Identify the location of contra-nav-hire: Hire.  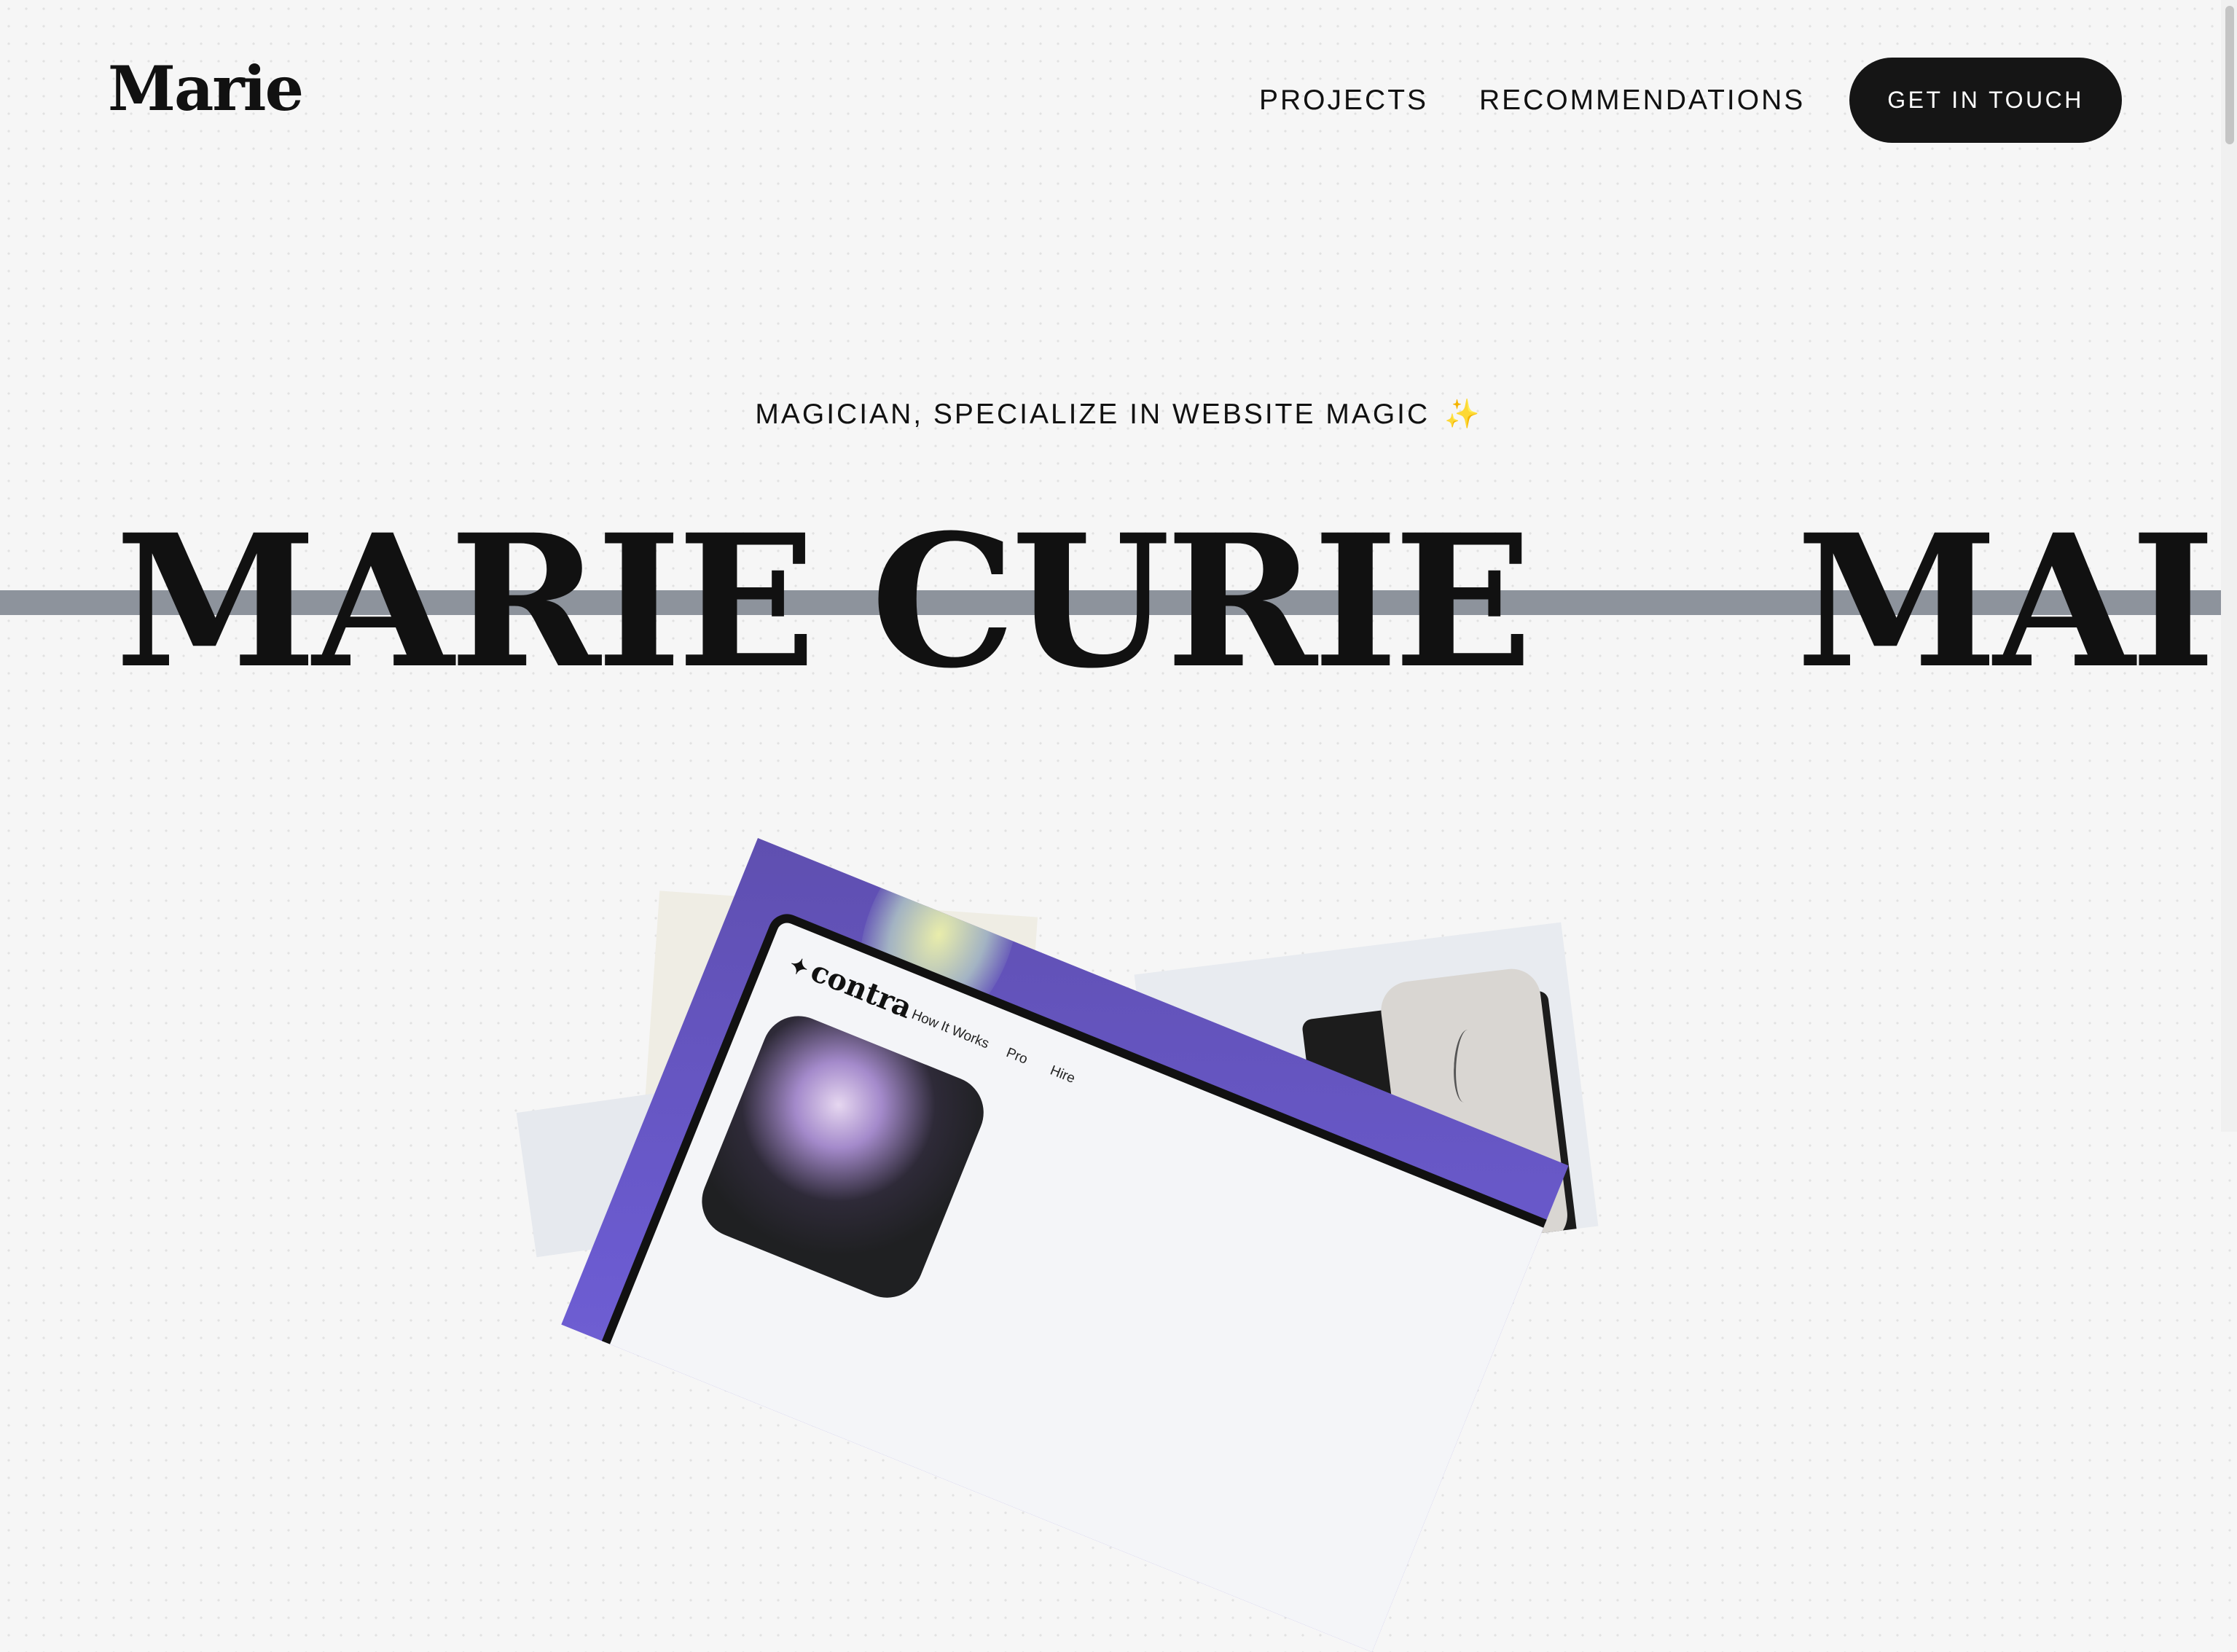
(1063, 1074).